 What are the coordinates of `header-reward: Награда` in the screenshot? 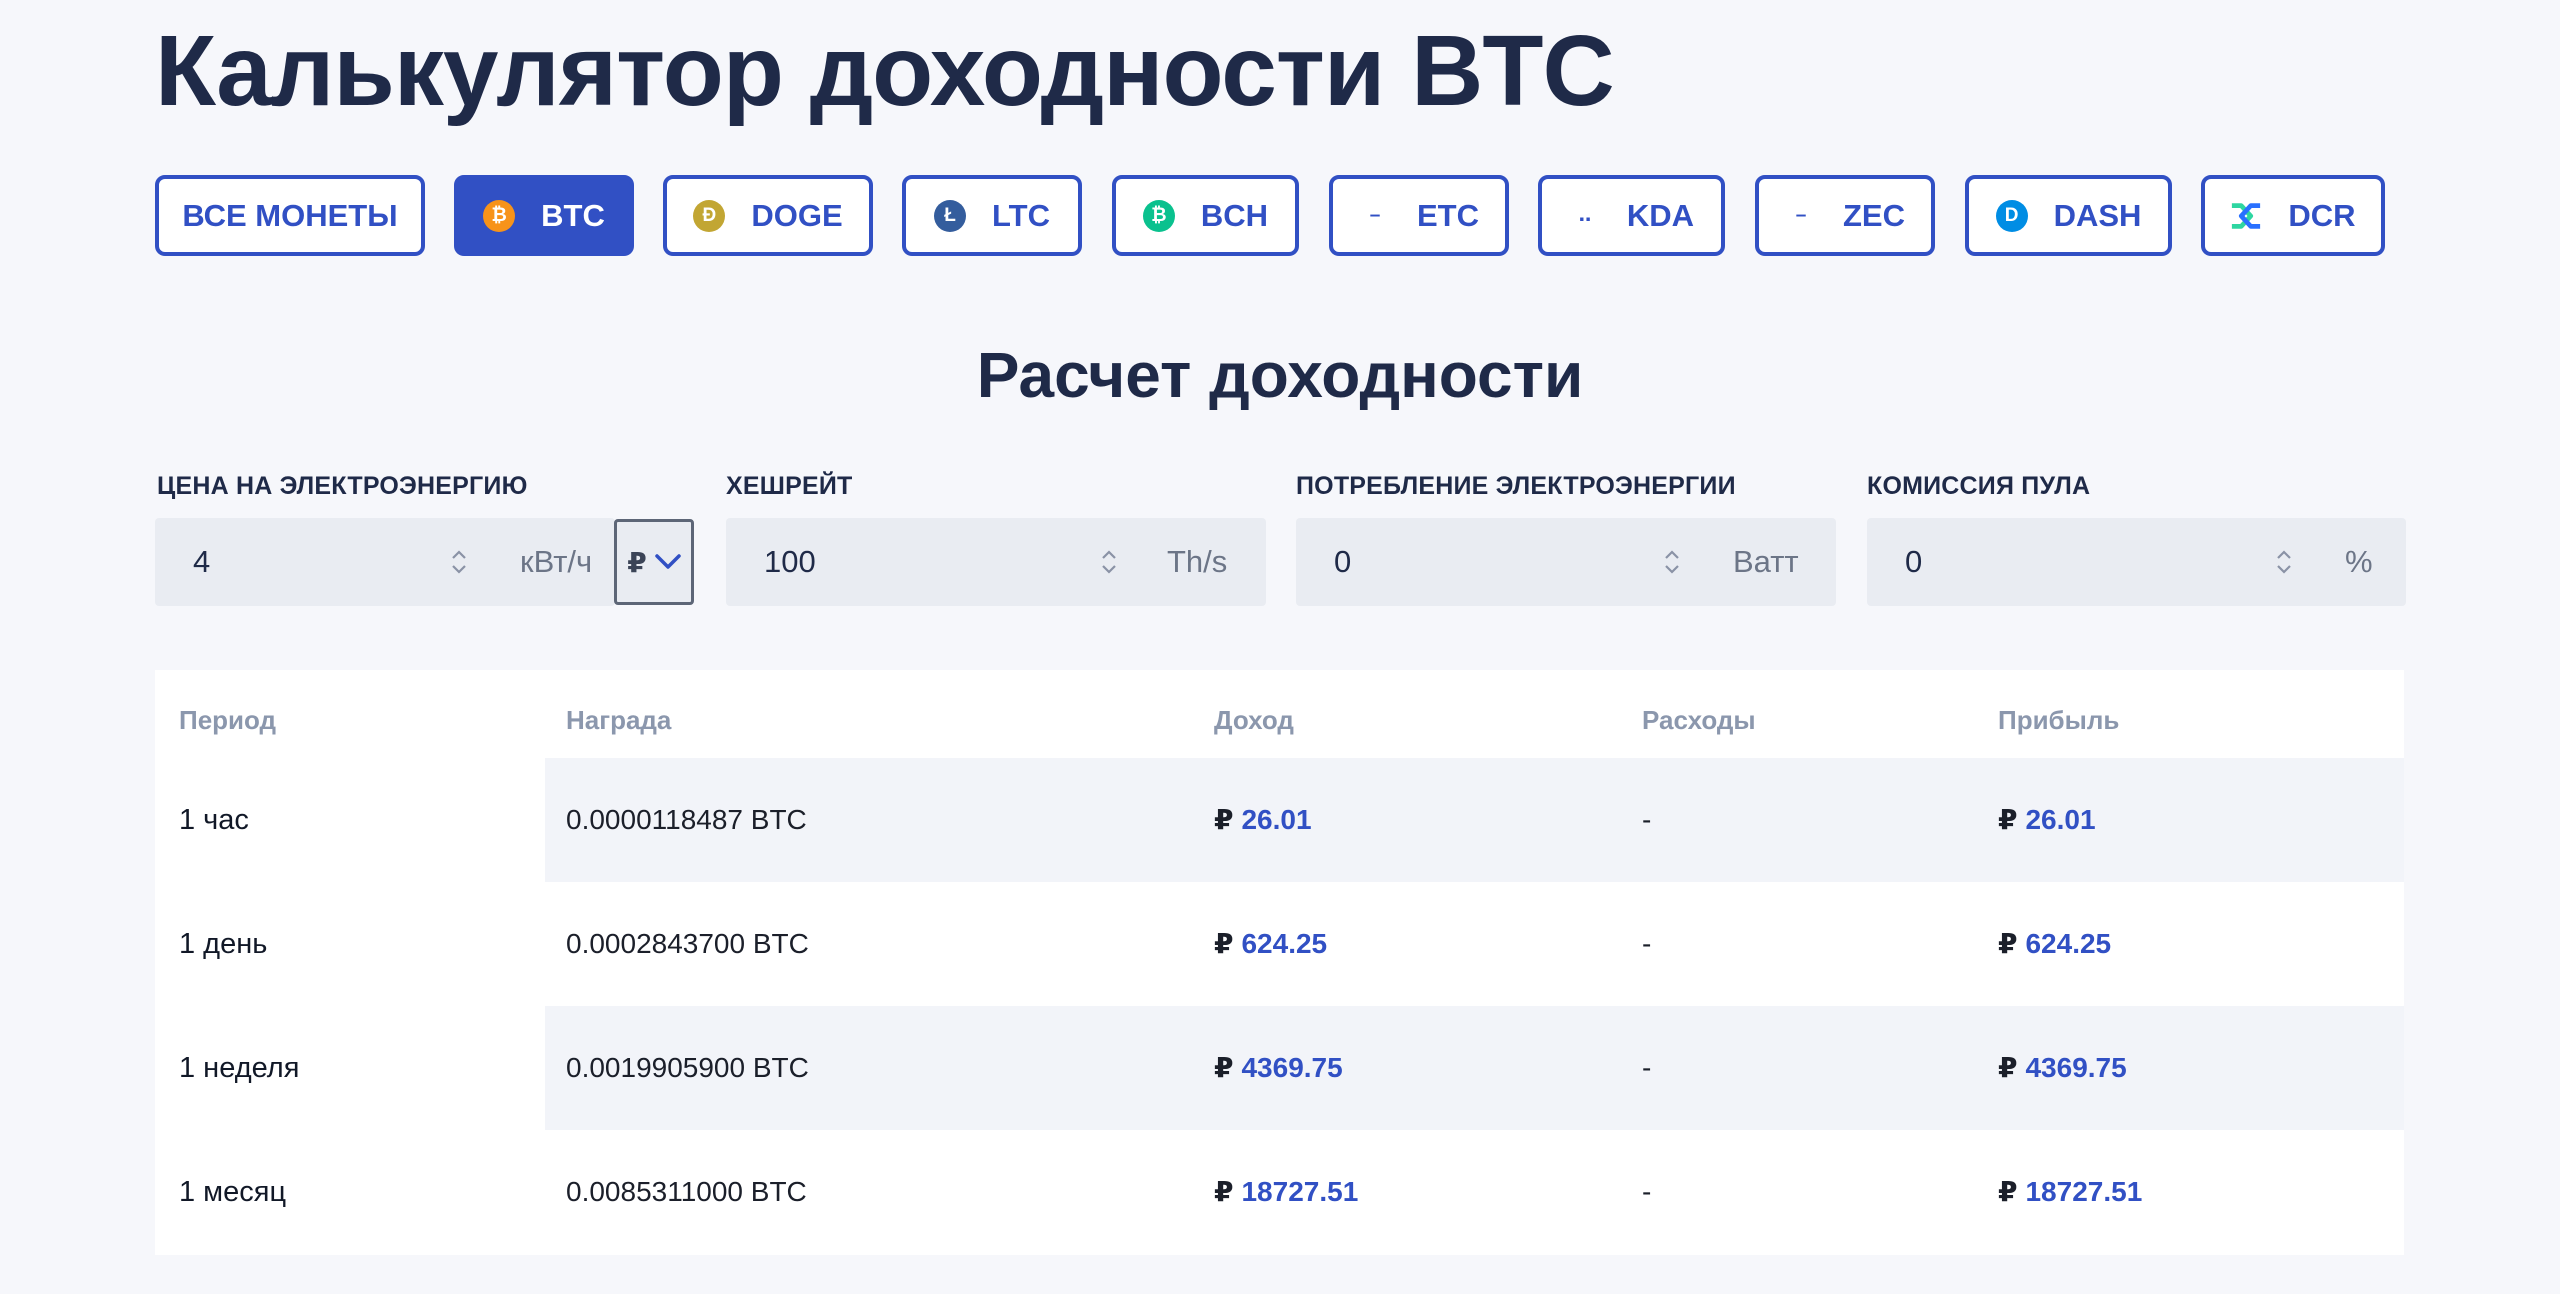 It's located at (619, 720).